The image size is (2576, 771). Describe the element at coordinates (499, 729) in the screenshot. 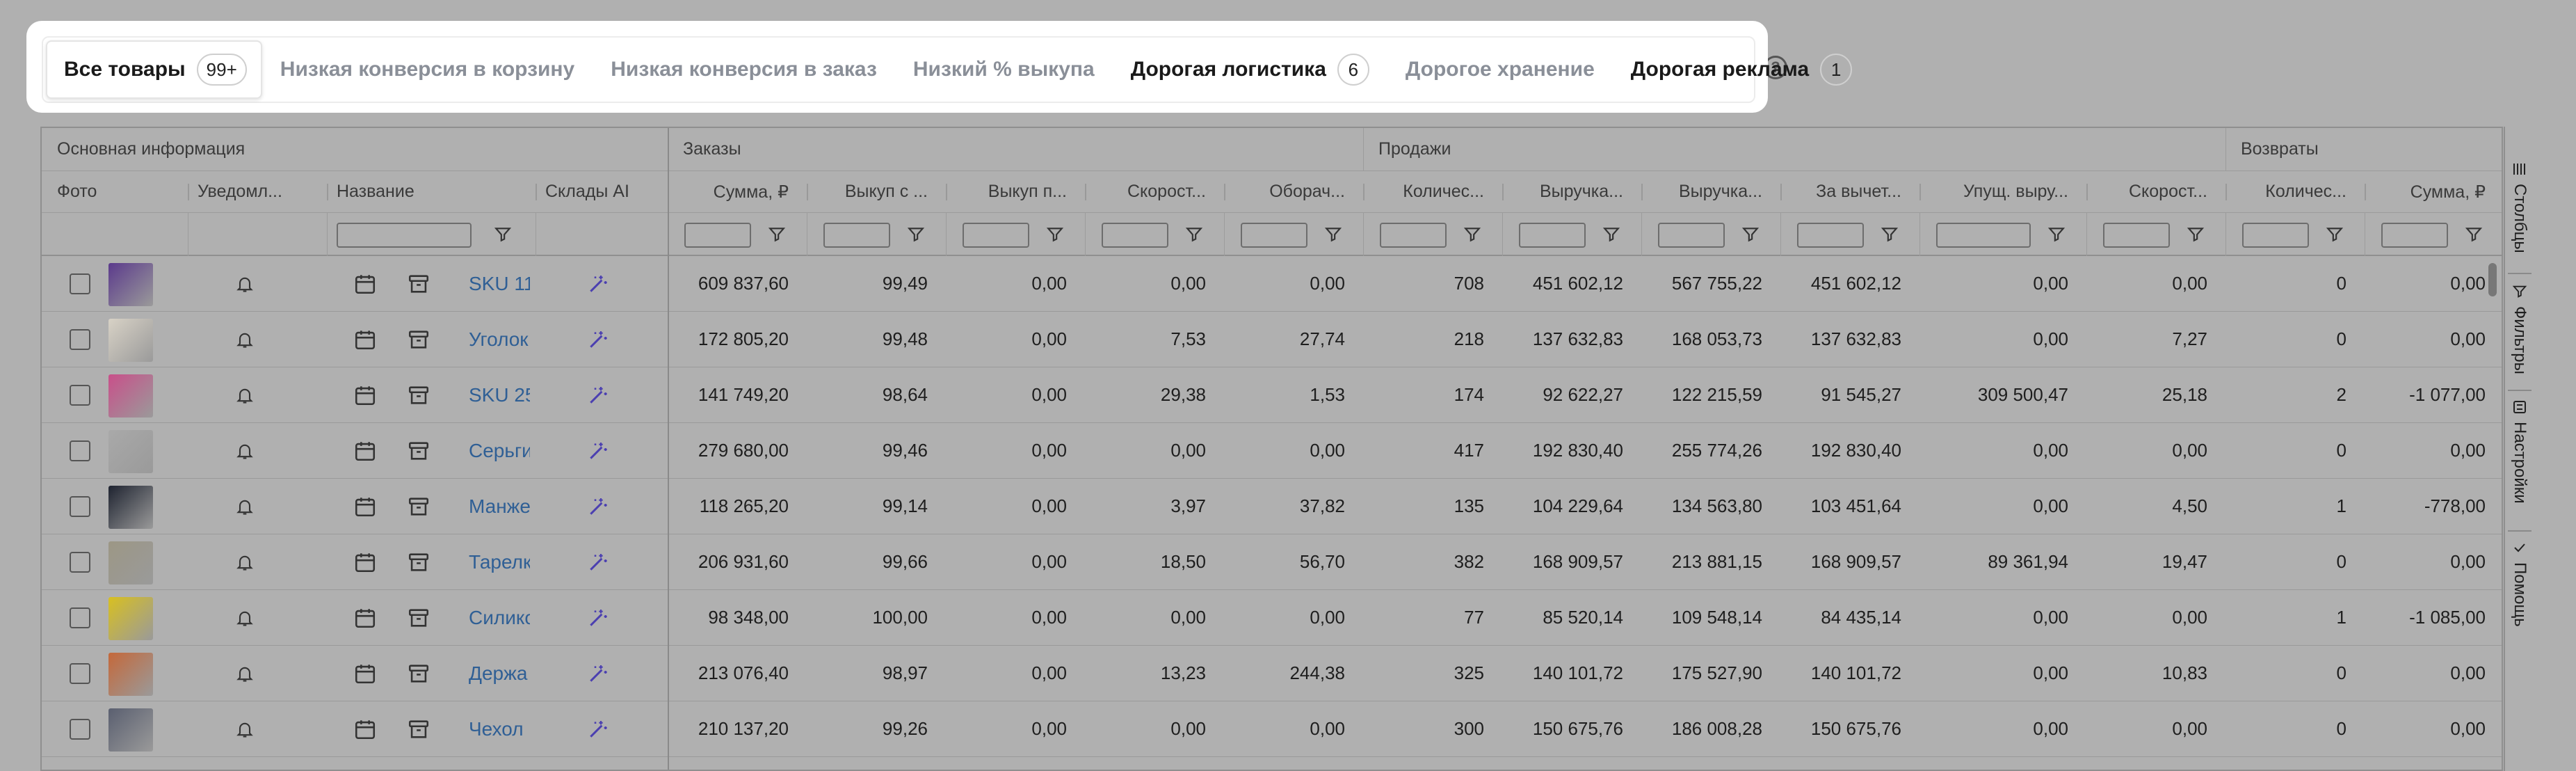

I see `product-name-link: Чехол` at that location.